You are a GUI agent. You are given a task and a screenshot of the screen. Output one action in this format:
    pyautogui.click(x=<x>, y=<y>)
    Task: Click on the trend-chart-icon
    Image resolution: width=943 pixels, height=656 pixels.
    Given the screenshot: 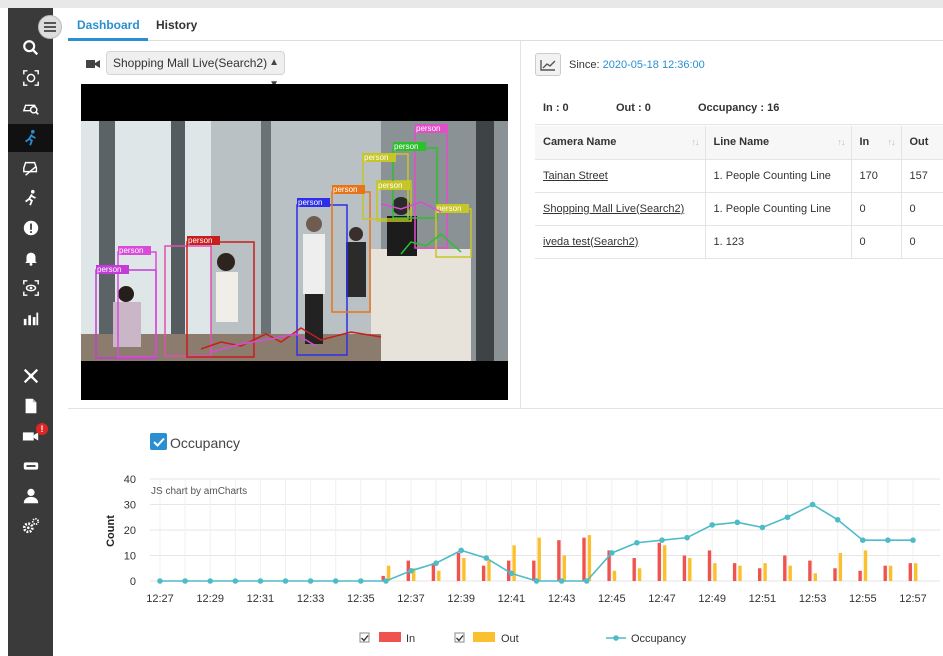 What is the action you would take?
    pyautogui.click(x=548, y=65)
    